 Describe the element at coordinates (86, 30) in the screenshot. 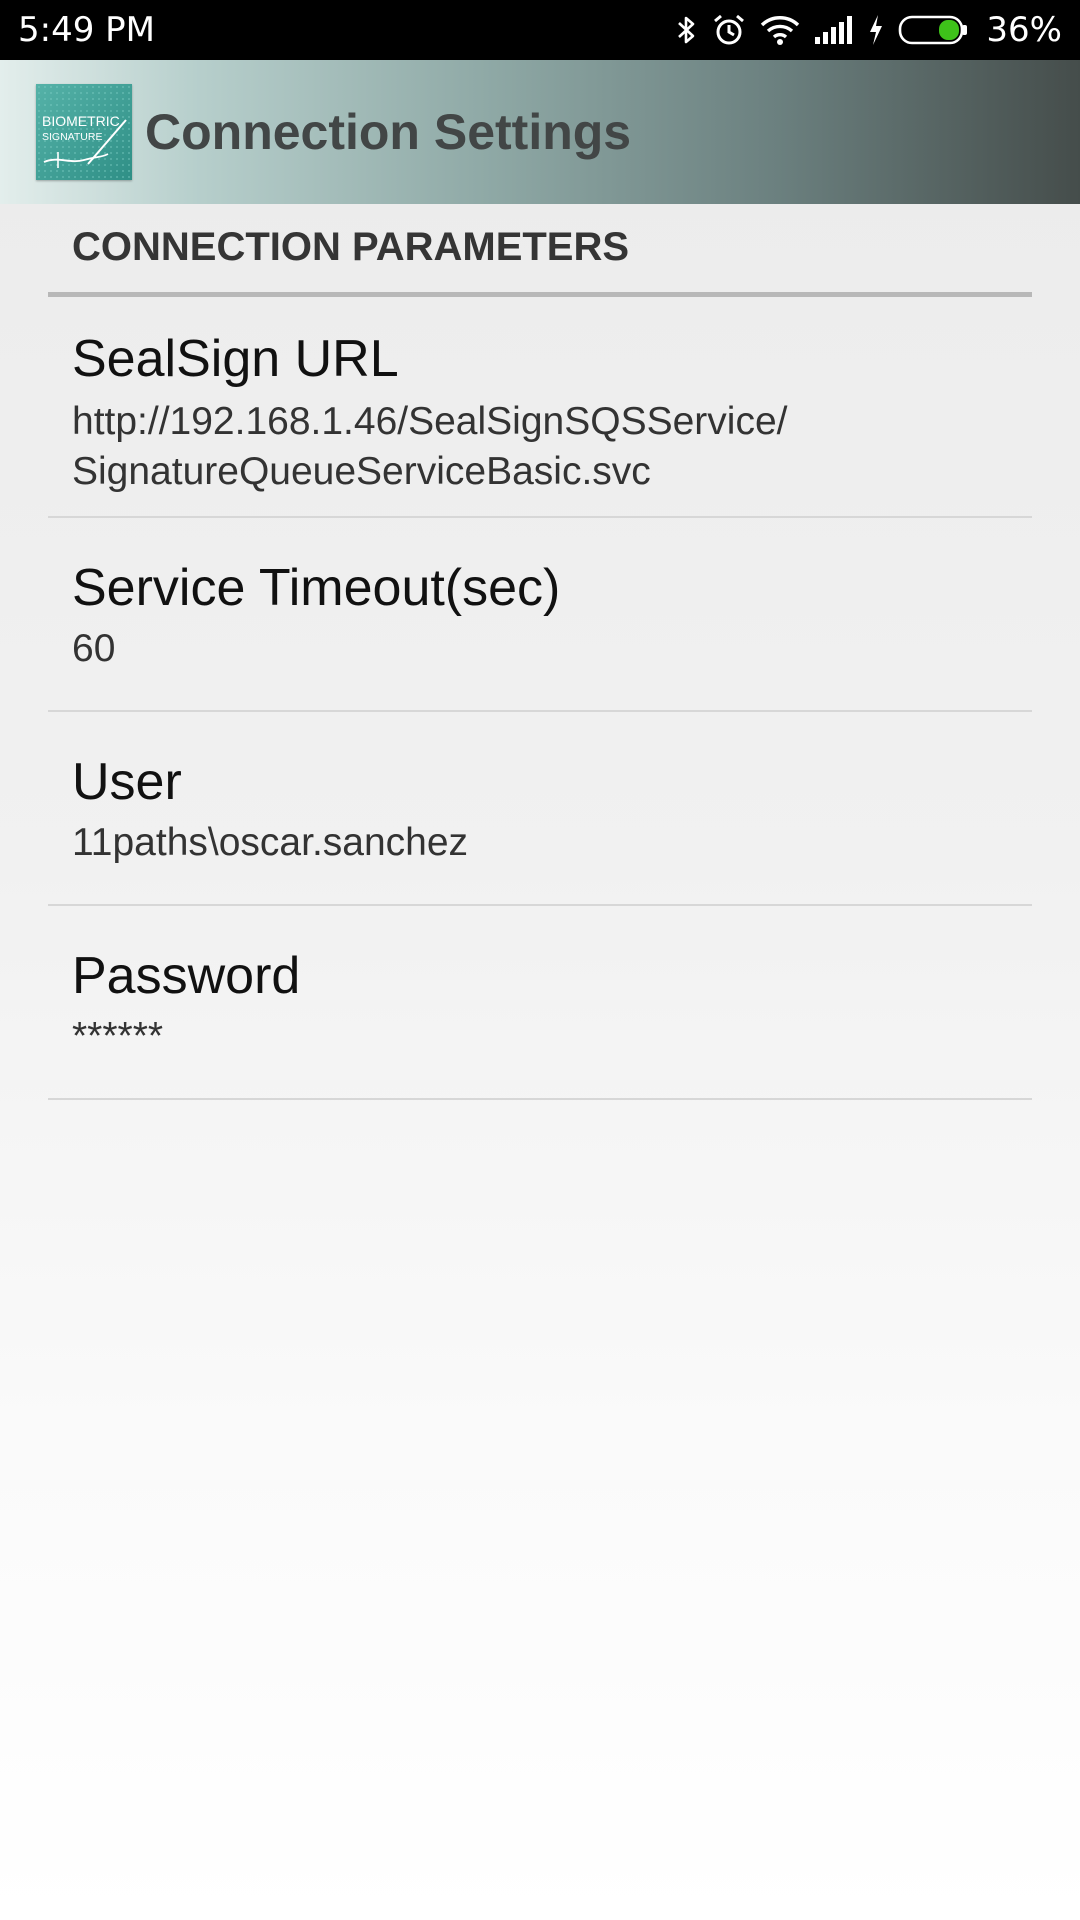

I see `status-time: 5:49 PM` at that location.